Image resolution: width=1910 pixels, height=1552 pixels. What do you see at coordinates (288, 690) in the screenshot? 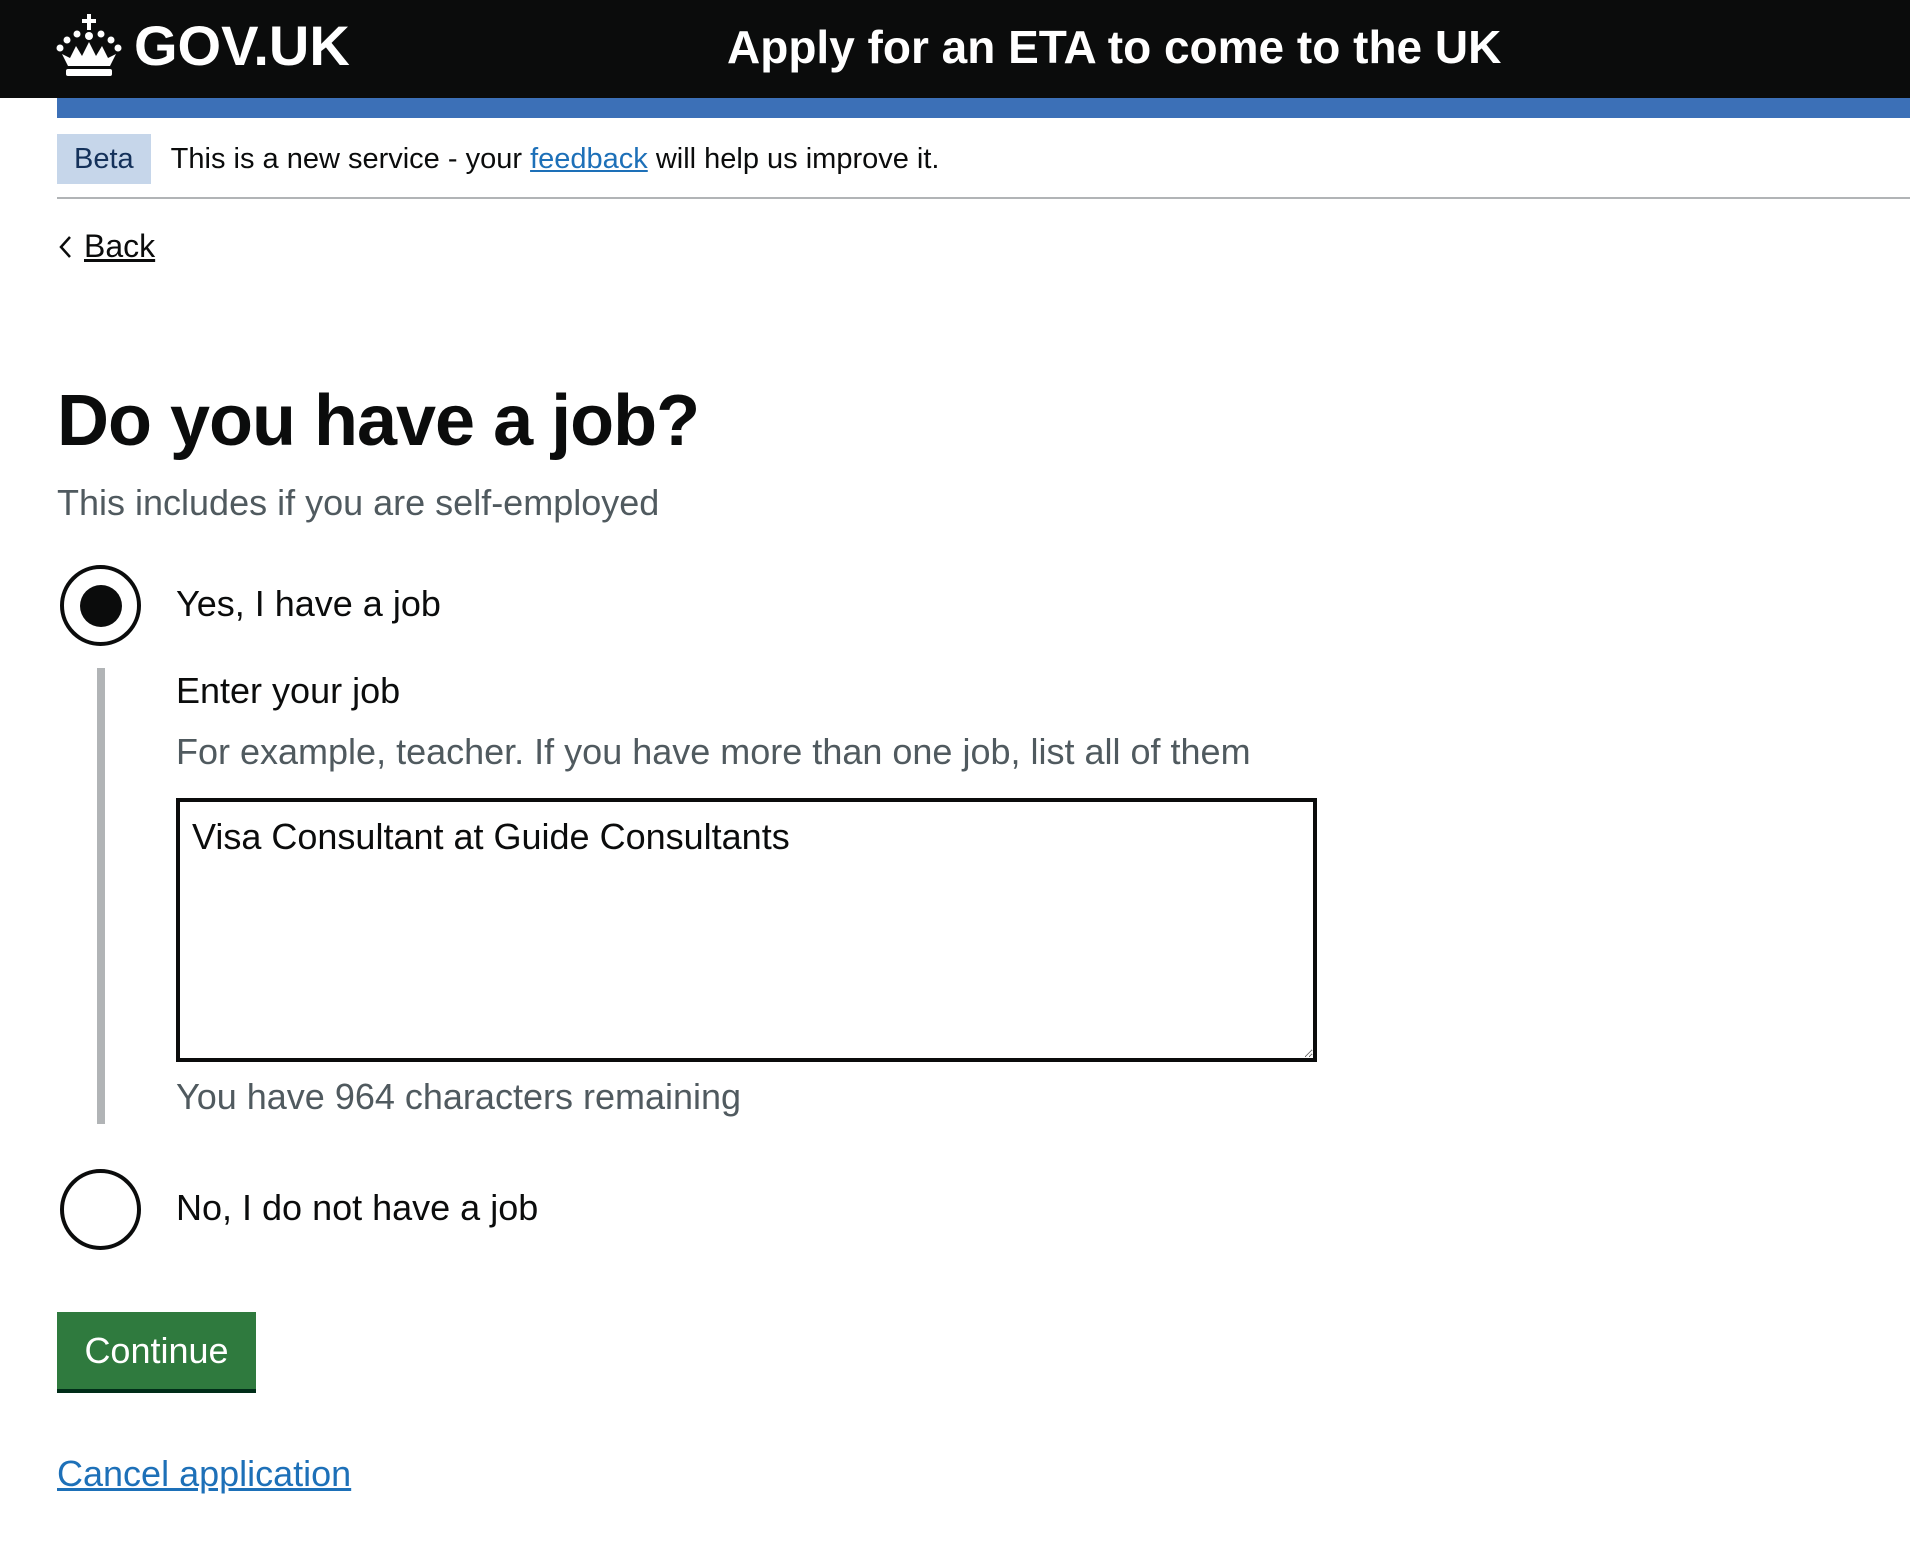
I see `job-field-label: Enter your job` at bounding box center [288, 690].